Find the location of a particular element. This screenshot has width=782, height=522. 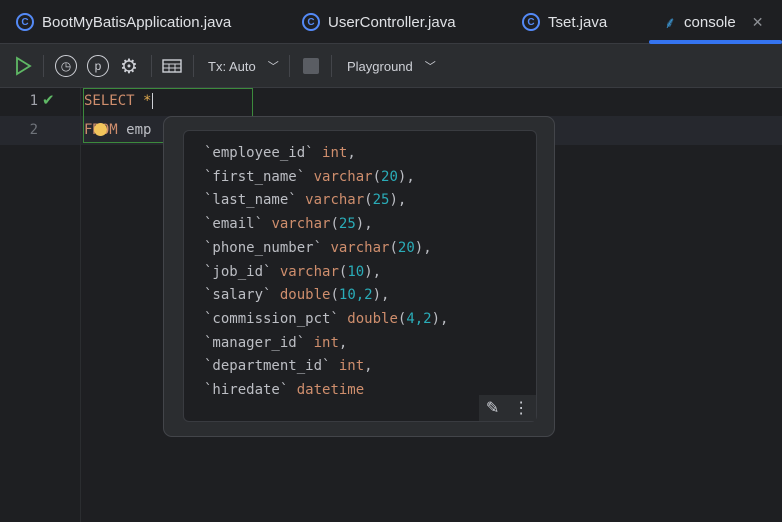

column-name: `salary` is located at coordinates (238, 295).